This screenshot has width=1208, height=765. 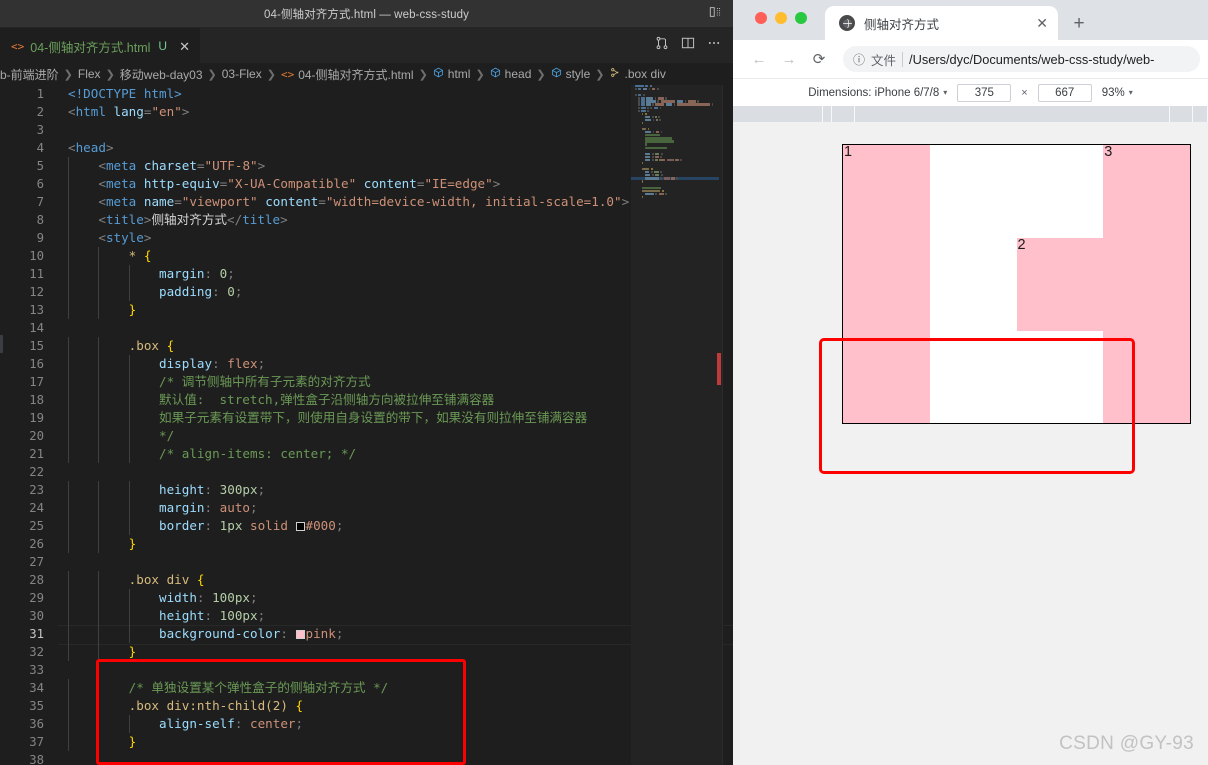 I want to click on code-line: 38, so click(x=366, y=758).